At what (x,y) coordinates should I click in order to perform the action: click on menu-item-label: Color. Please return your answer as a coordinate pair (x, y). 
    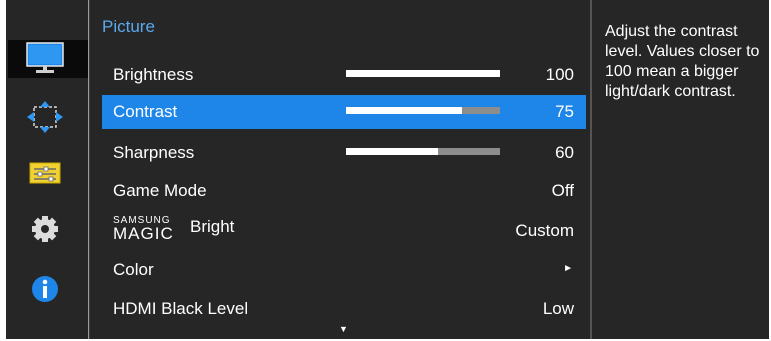
    Looking at the image, I should click on (133, 269).